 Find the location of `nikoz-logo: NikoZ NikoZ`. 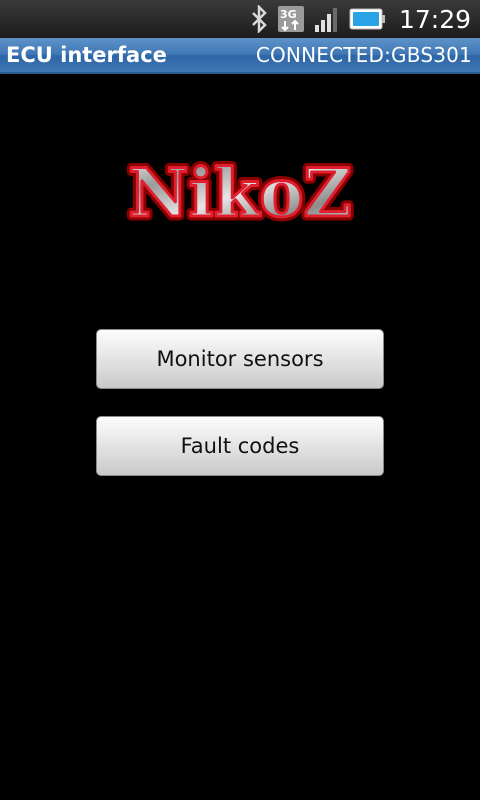

nikoz-logo: NikoZ NikoZ is located at coordinates (240, 193).